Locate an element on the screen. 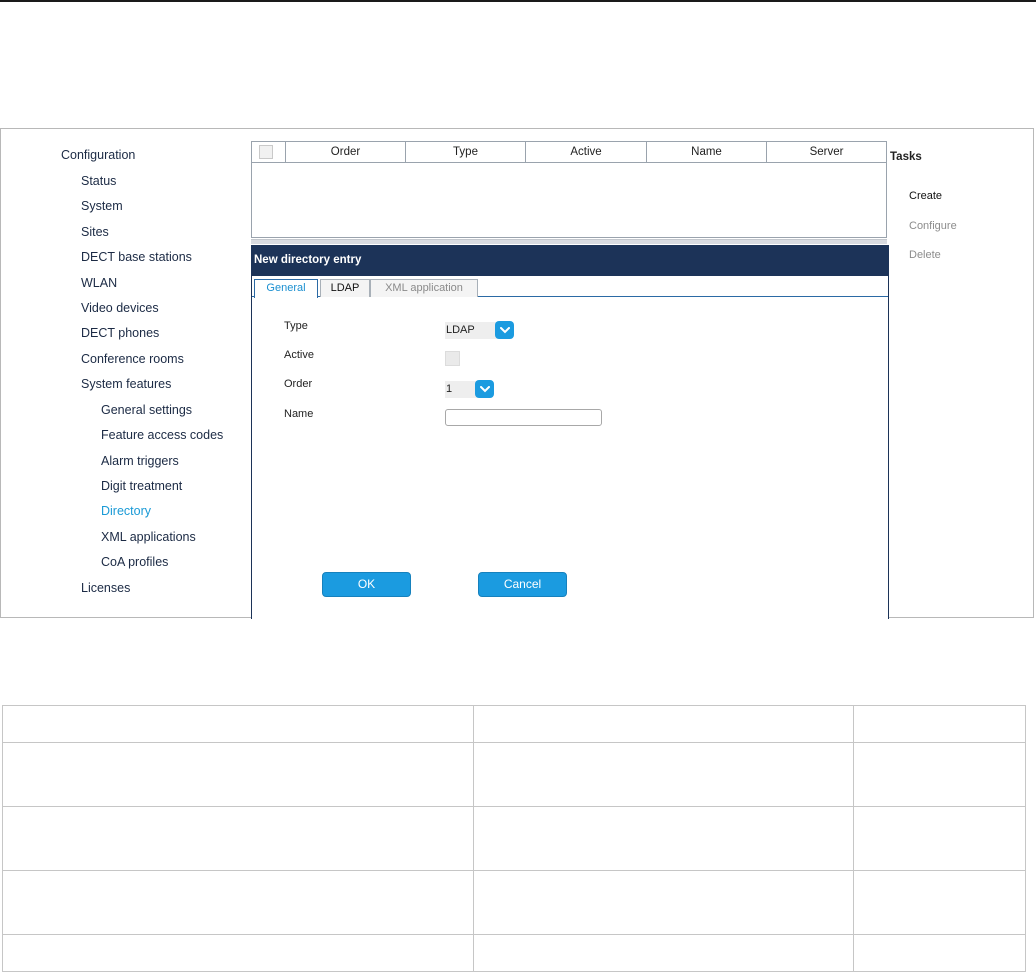 Image resolution: width=1036 pixels, height=972 pixels. select-all-checkbox is located at coordinates (266, 152).